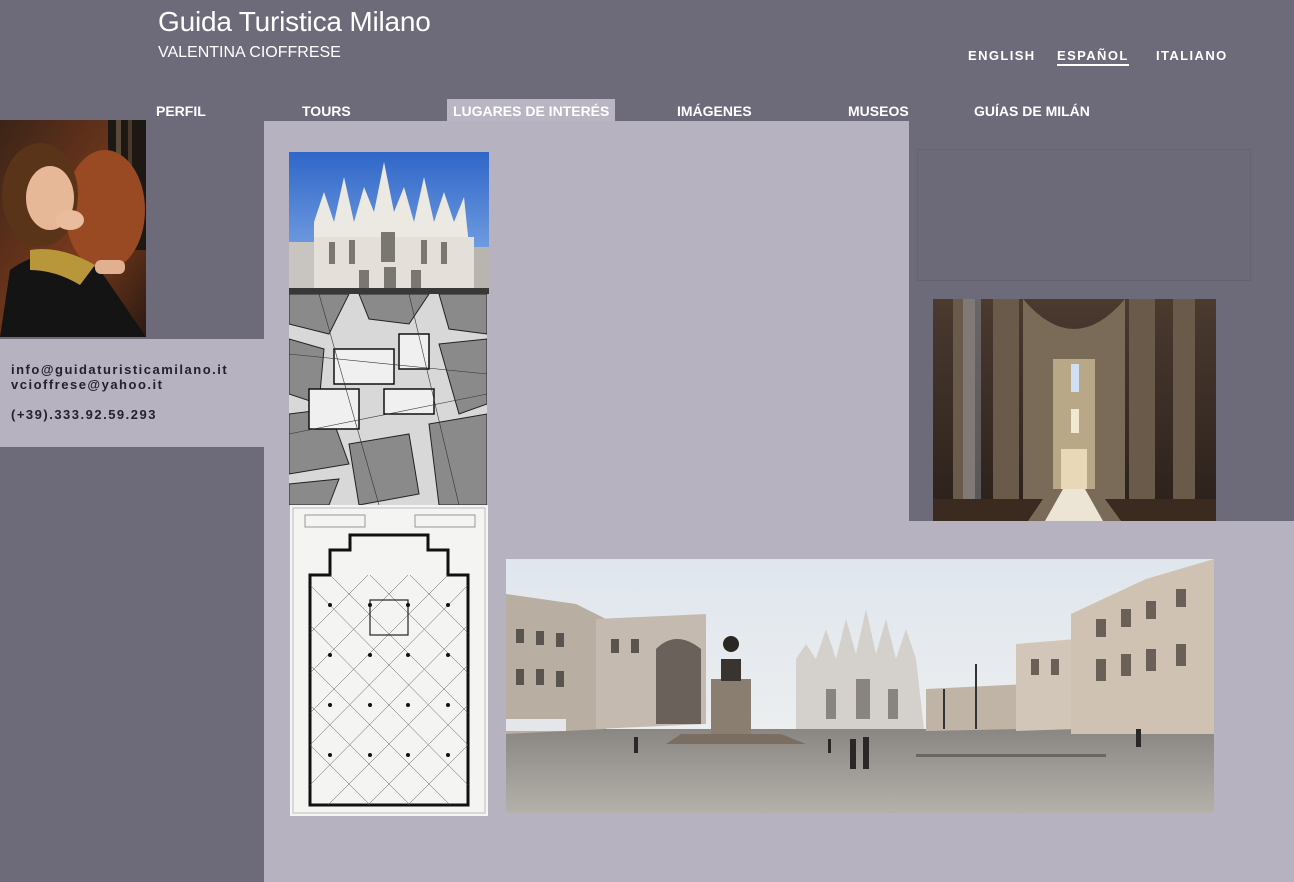 The image size is (1294, 882). Describe the element at coordinates (1032, 110) in the screenshot. I see `nav-guias-de-milan: GUÍAS DE MILÁN` at that location.